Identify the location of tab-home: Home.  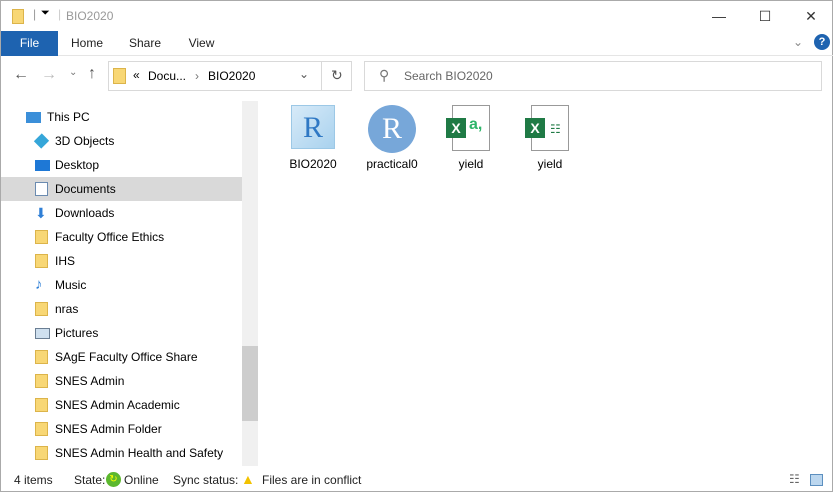
(87, 43).